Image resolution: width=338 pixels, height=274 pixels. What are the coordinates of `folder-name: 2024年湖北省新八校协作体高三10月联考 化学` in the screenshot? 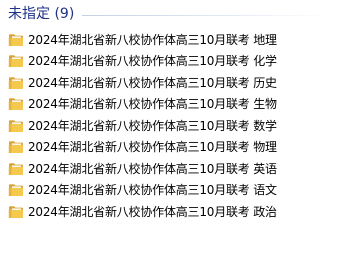 It's located at (152, 61).